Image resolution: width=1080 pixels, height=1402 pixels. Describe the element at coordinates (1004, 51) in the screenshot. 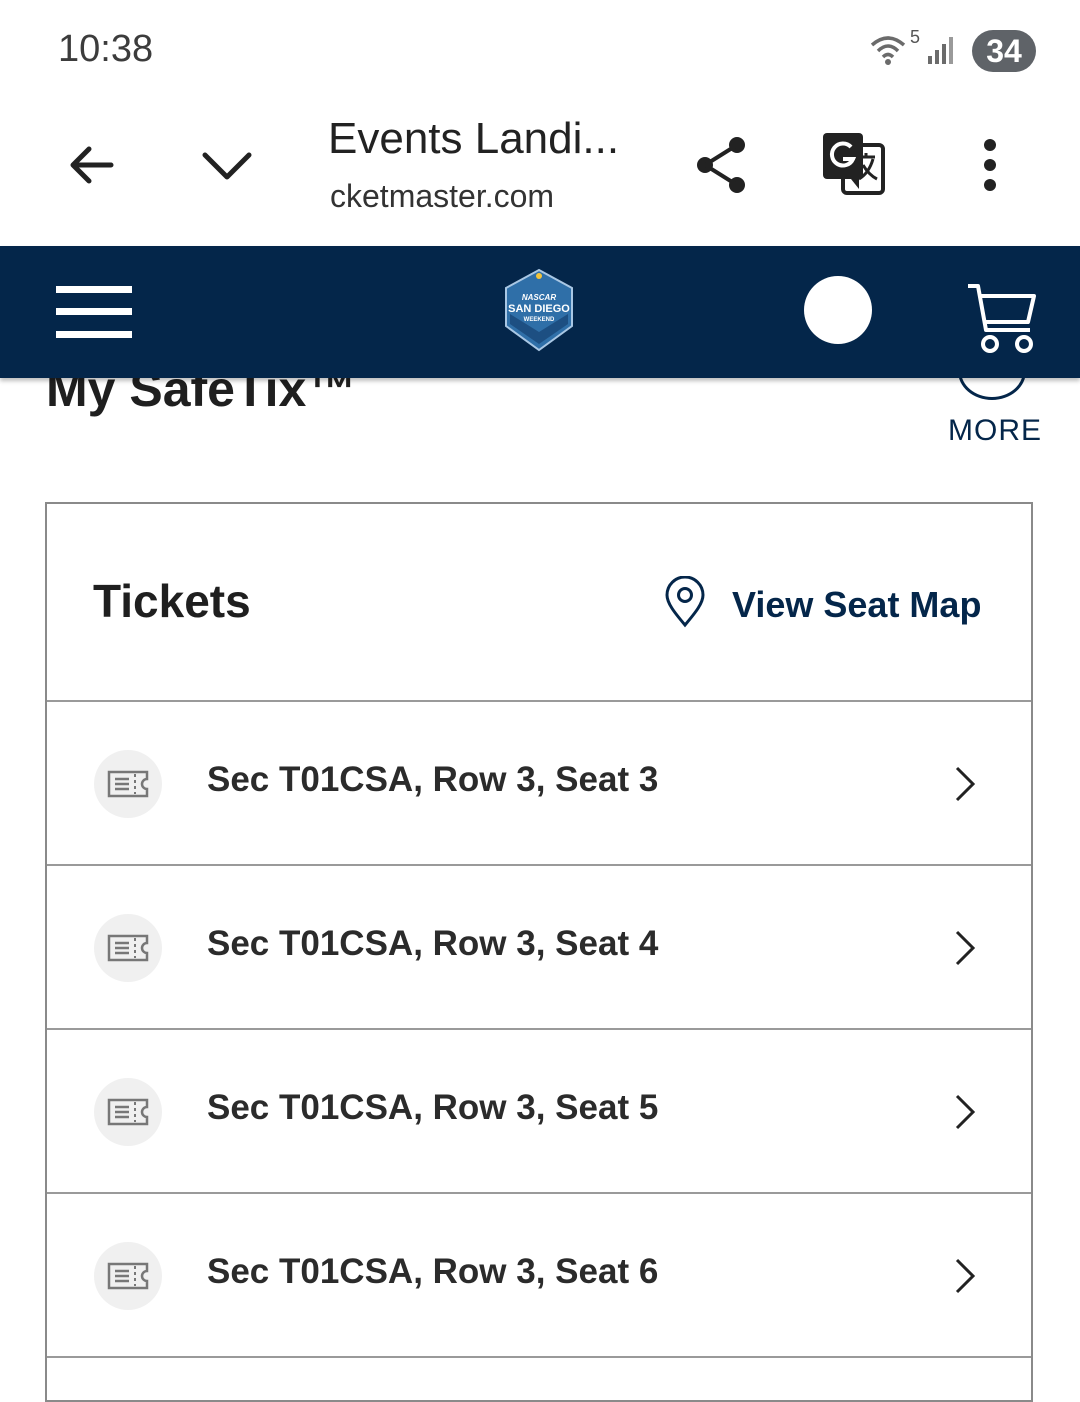

I see `battery-indicator: 34` at that location.